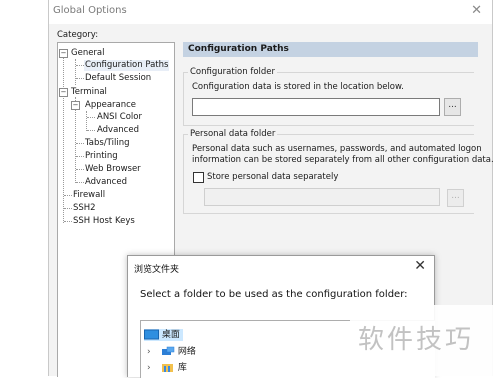 The image size is (500, 378). Describe the element at coordinates (151, 334) in the screenshot. I see `desktop-icon` at that location.